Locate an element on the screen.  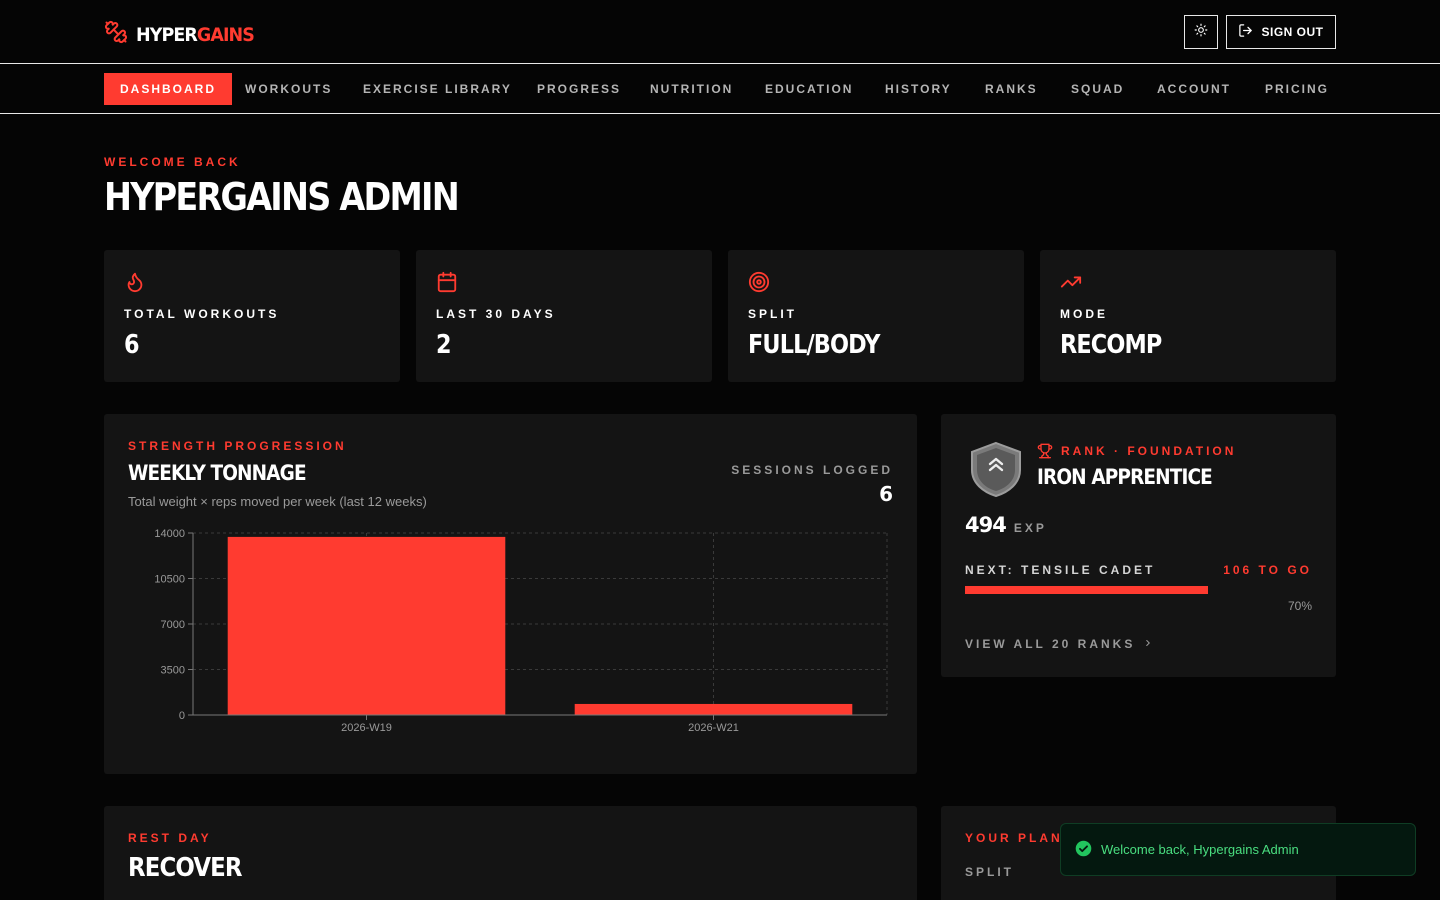
nav-item-progress: PROGRESS is located at coordinates (579, 89).